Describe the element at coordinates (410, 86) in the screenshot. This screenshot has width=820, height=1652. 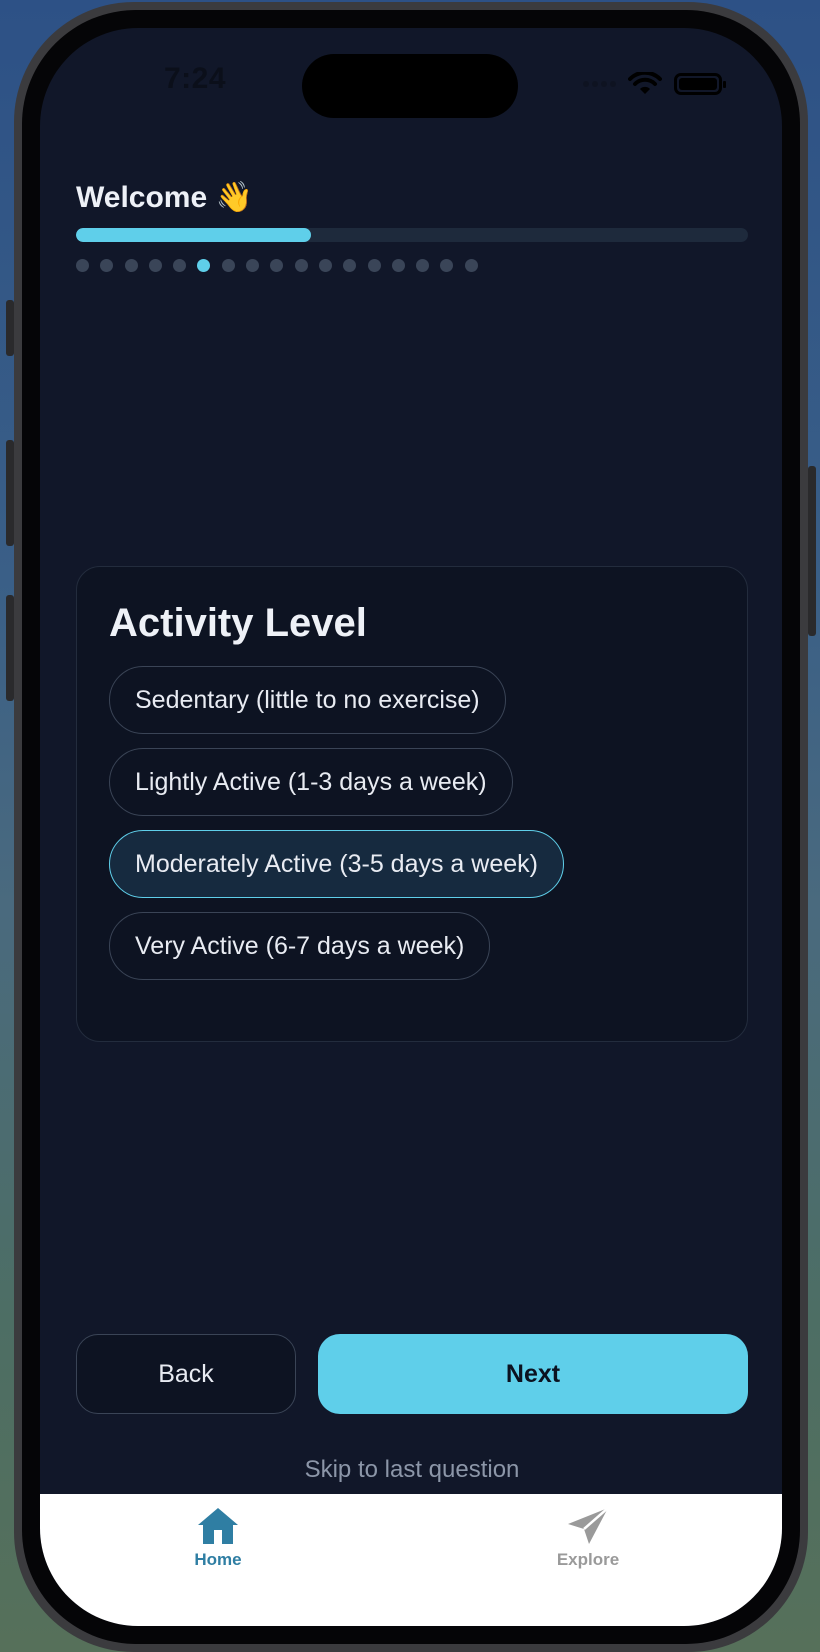
I see `dynamic-island` at that location.